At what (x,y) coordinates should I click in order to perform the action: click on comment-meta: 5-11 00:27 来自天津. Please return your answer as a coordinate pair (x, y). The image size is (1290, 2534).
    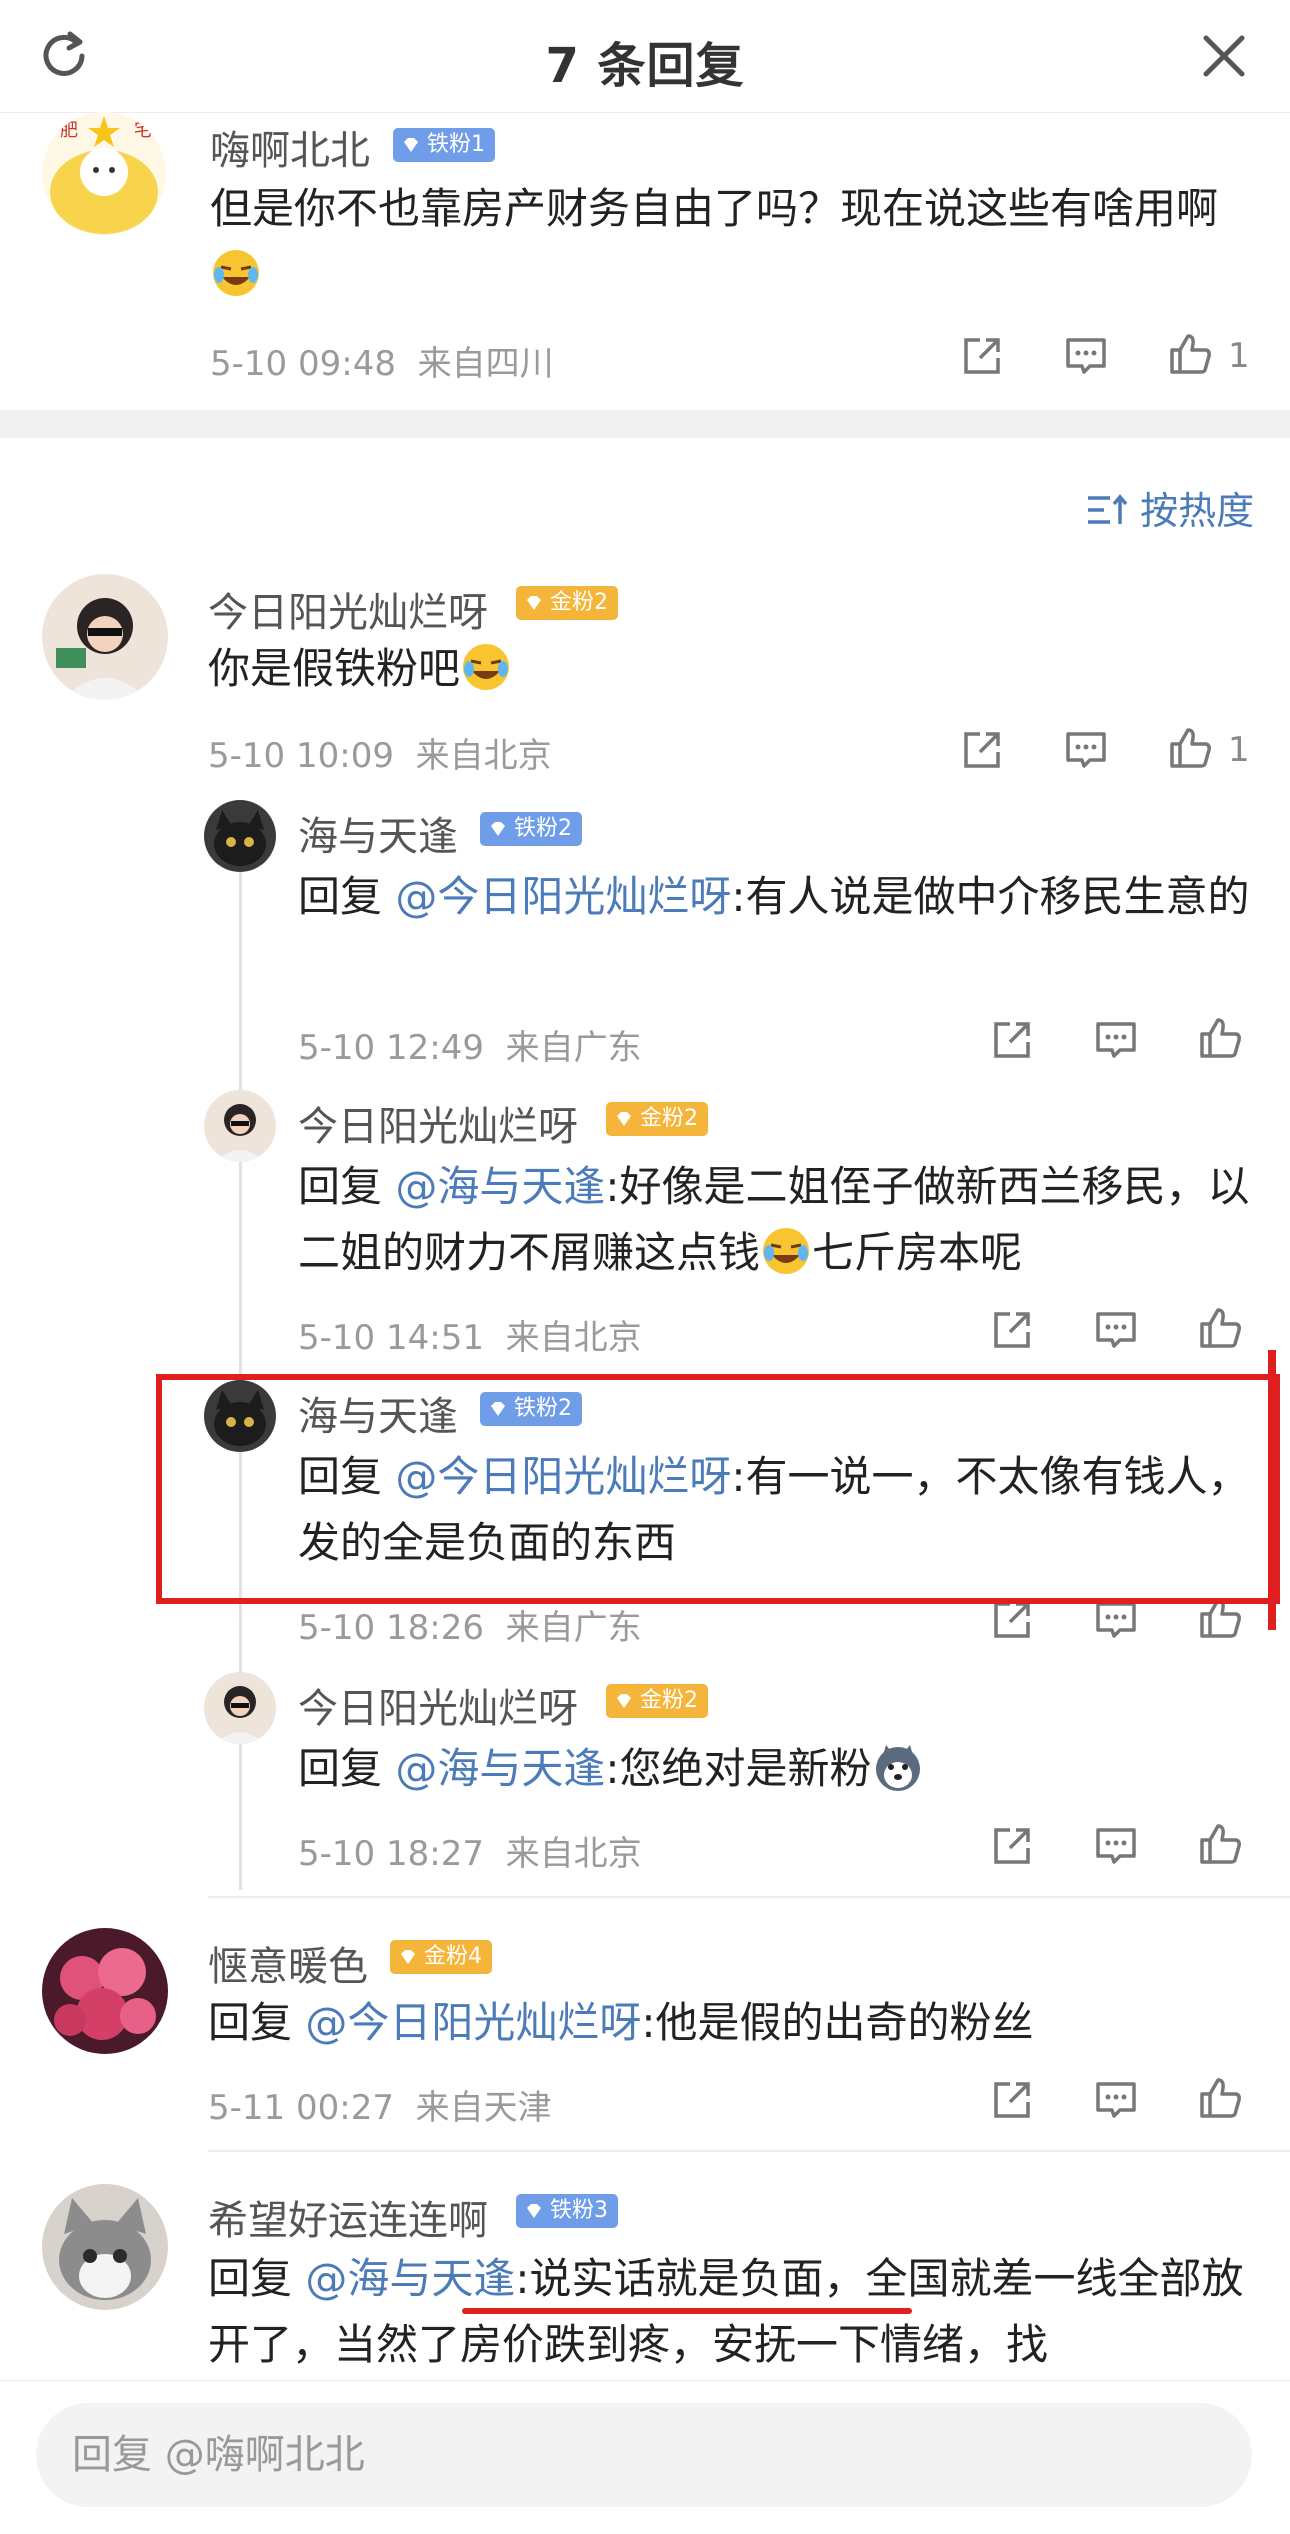
    Looking at the image, I should click on (380, 2108).